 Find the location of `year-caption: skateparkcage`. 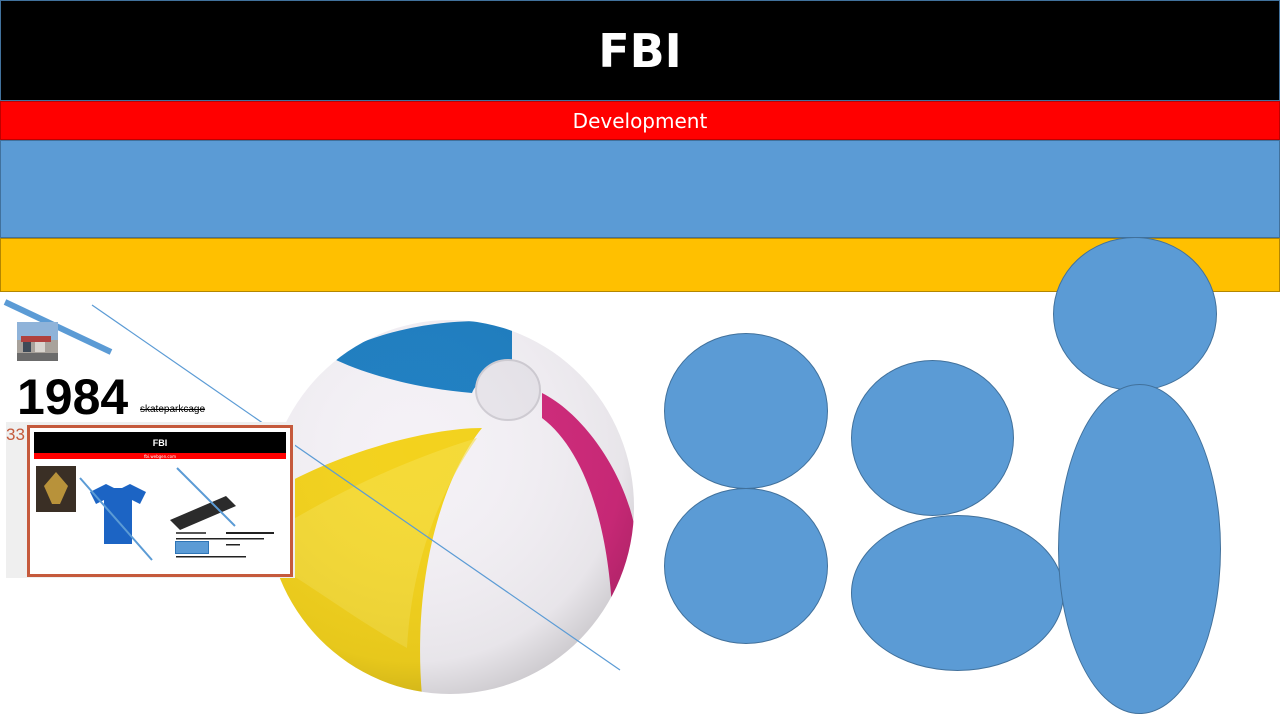

year-caption: skateparkcage is located at coordinates (173, 409).